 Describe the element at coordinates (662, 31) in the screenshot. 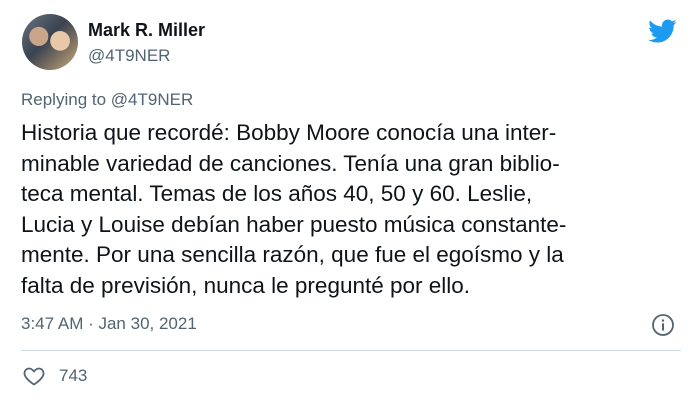

I see `twitter-bird-icon` at that location.